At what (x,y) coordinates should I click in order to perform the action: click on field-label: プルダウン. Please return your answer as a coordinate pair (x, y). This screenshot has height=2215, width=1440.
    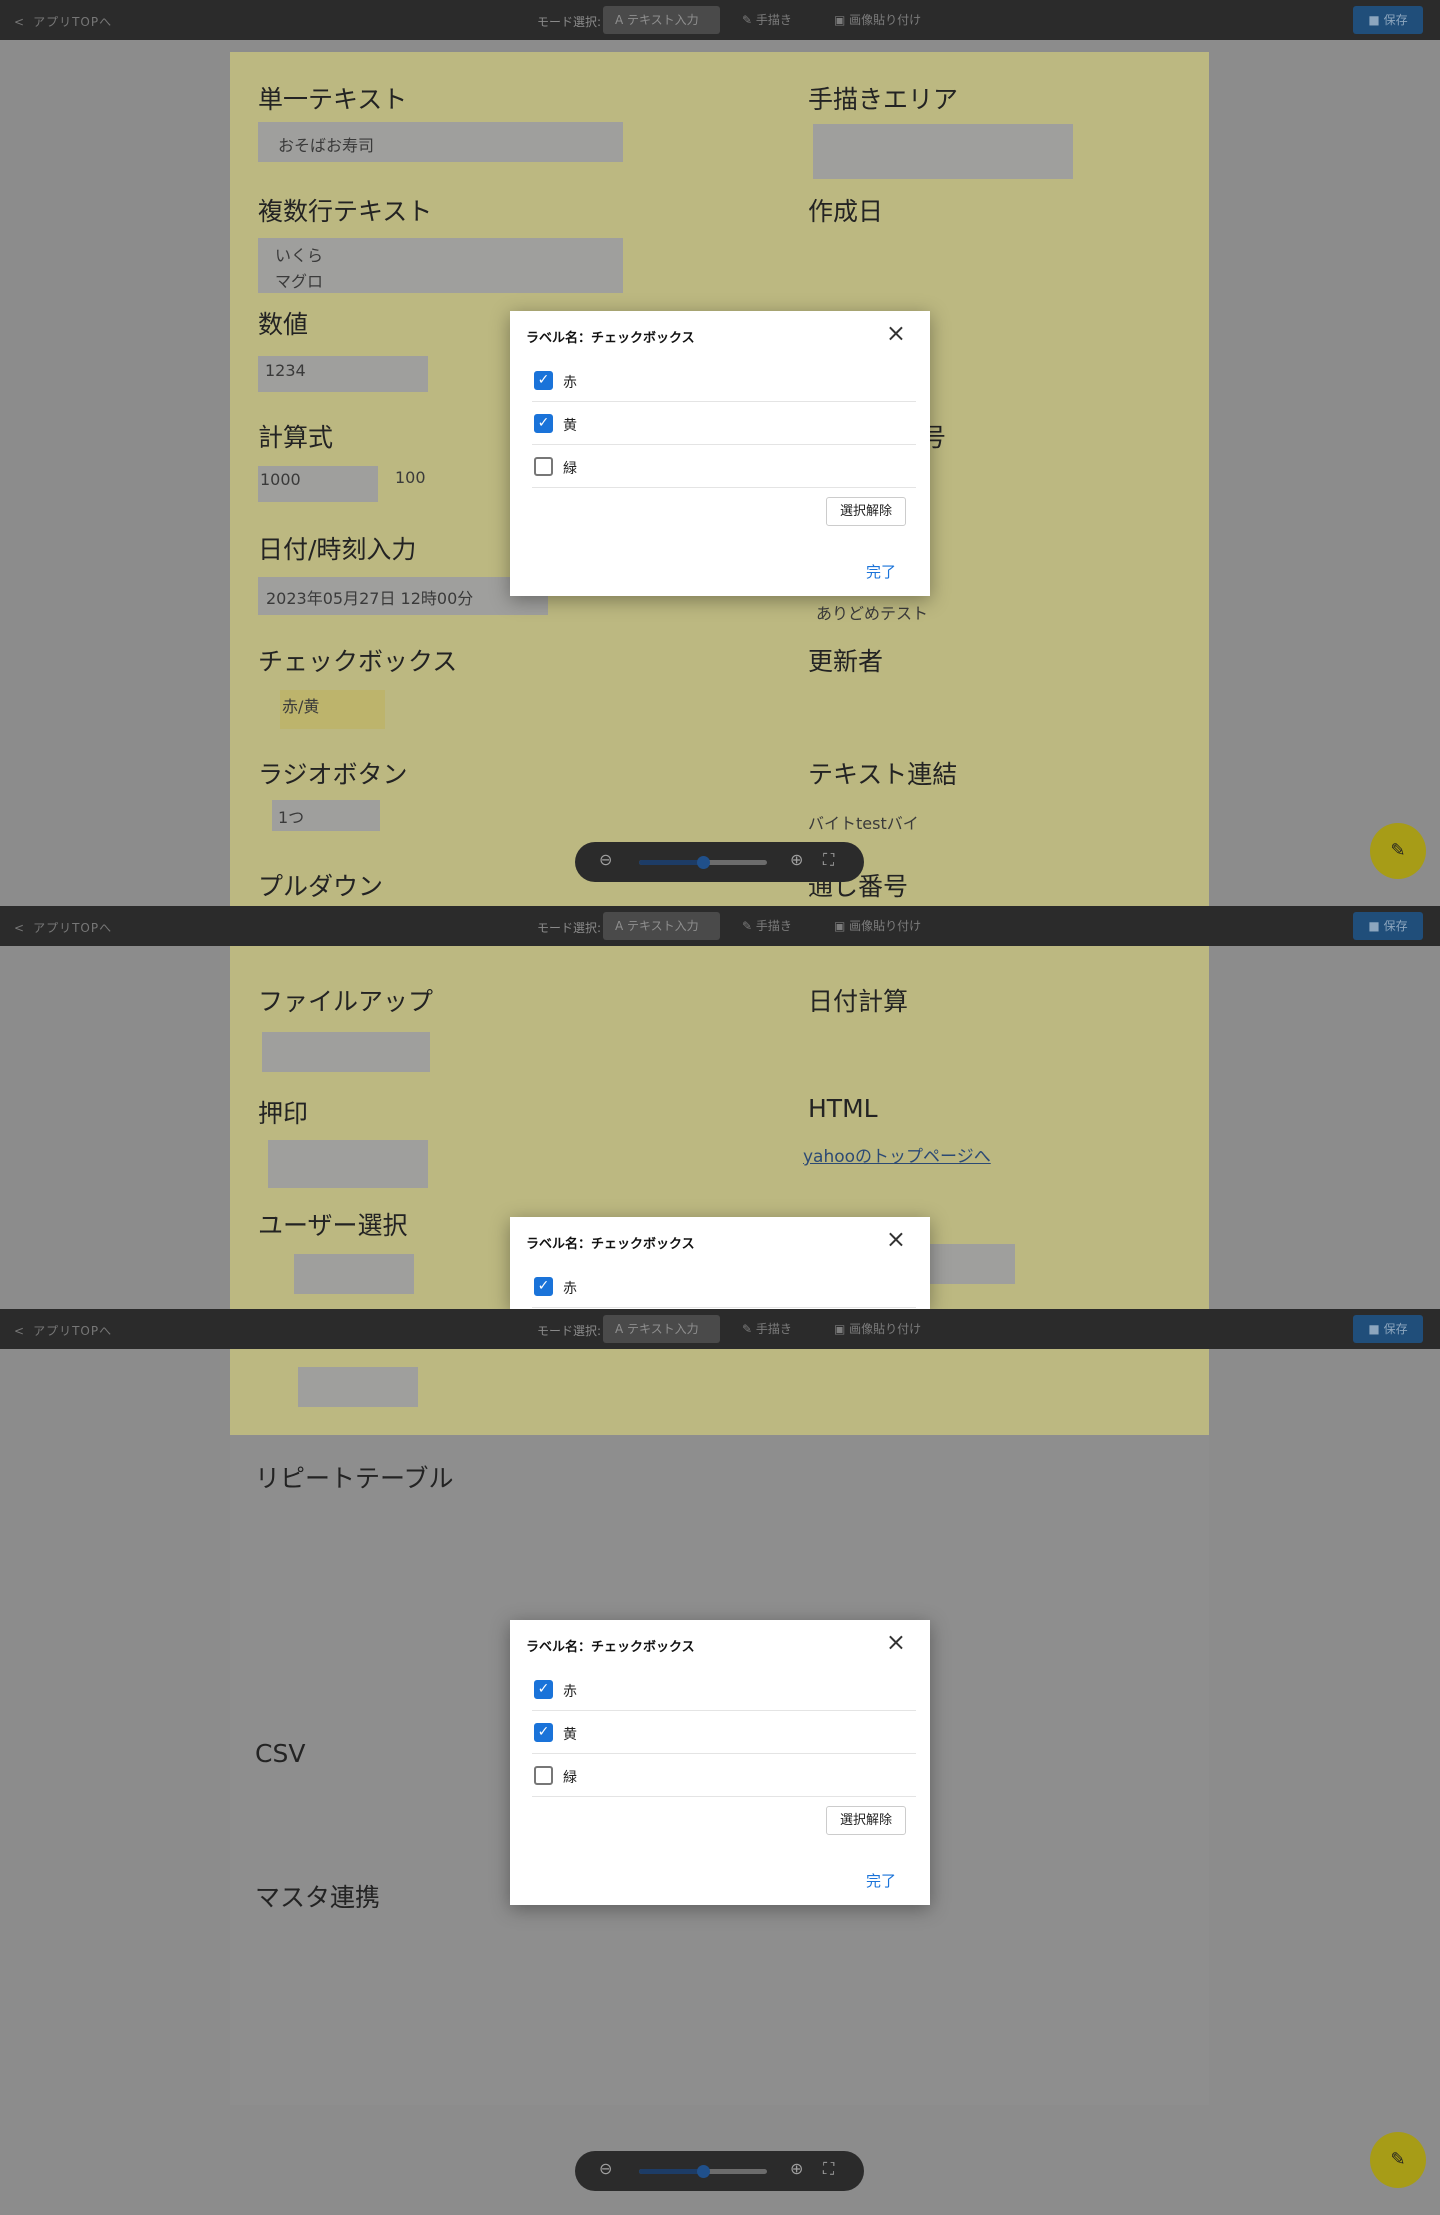
    Looking at the image, I should click on (321, 886).